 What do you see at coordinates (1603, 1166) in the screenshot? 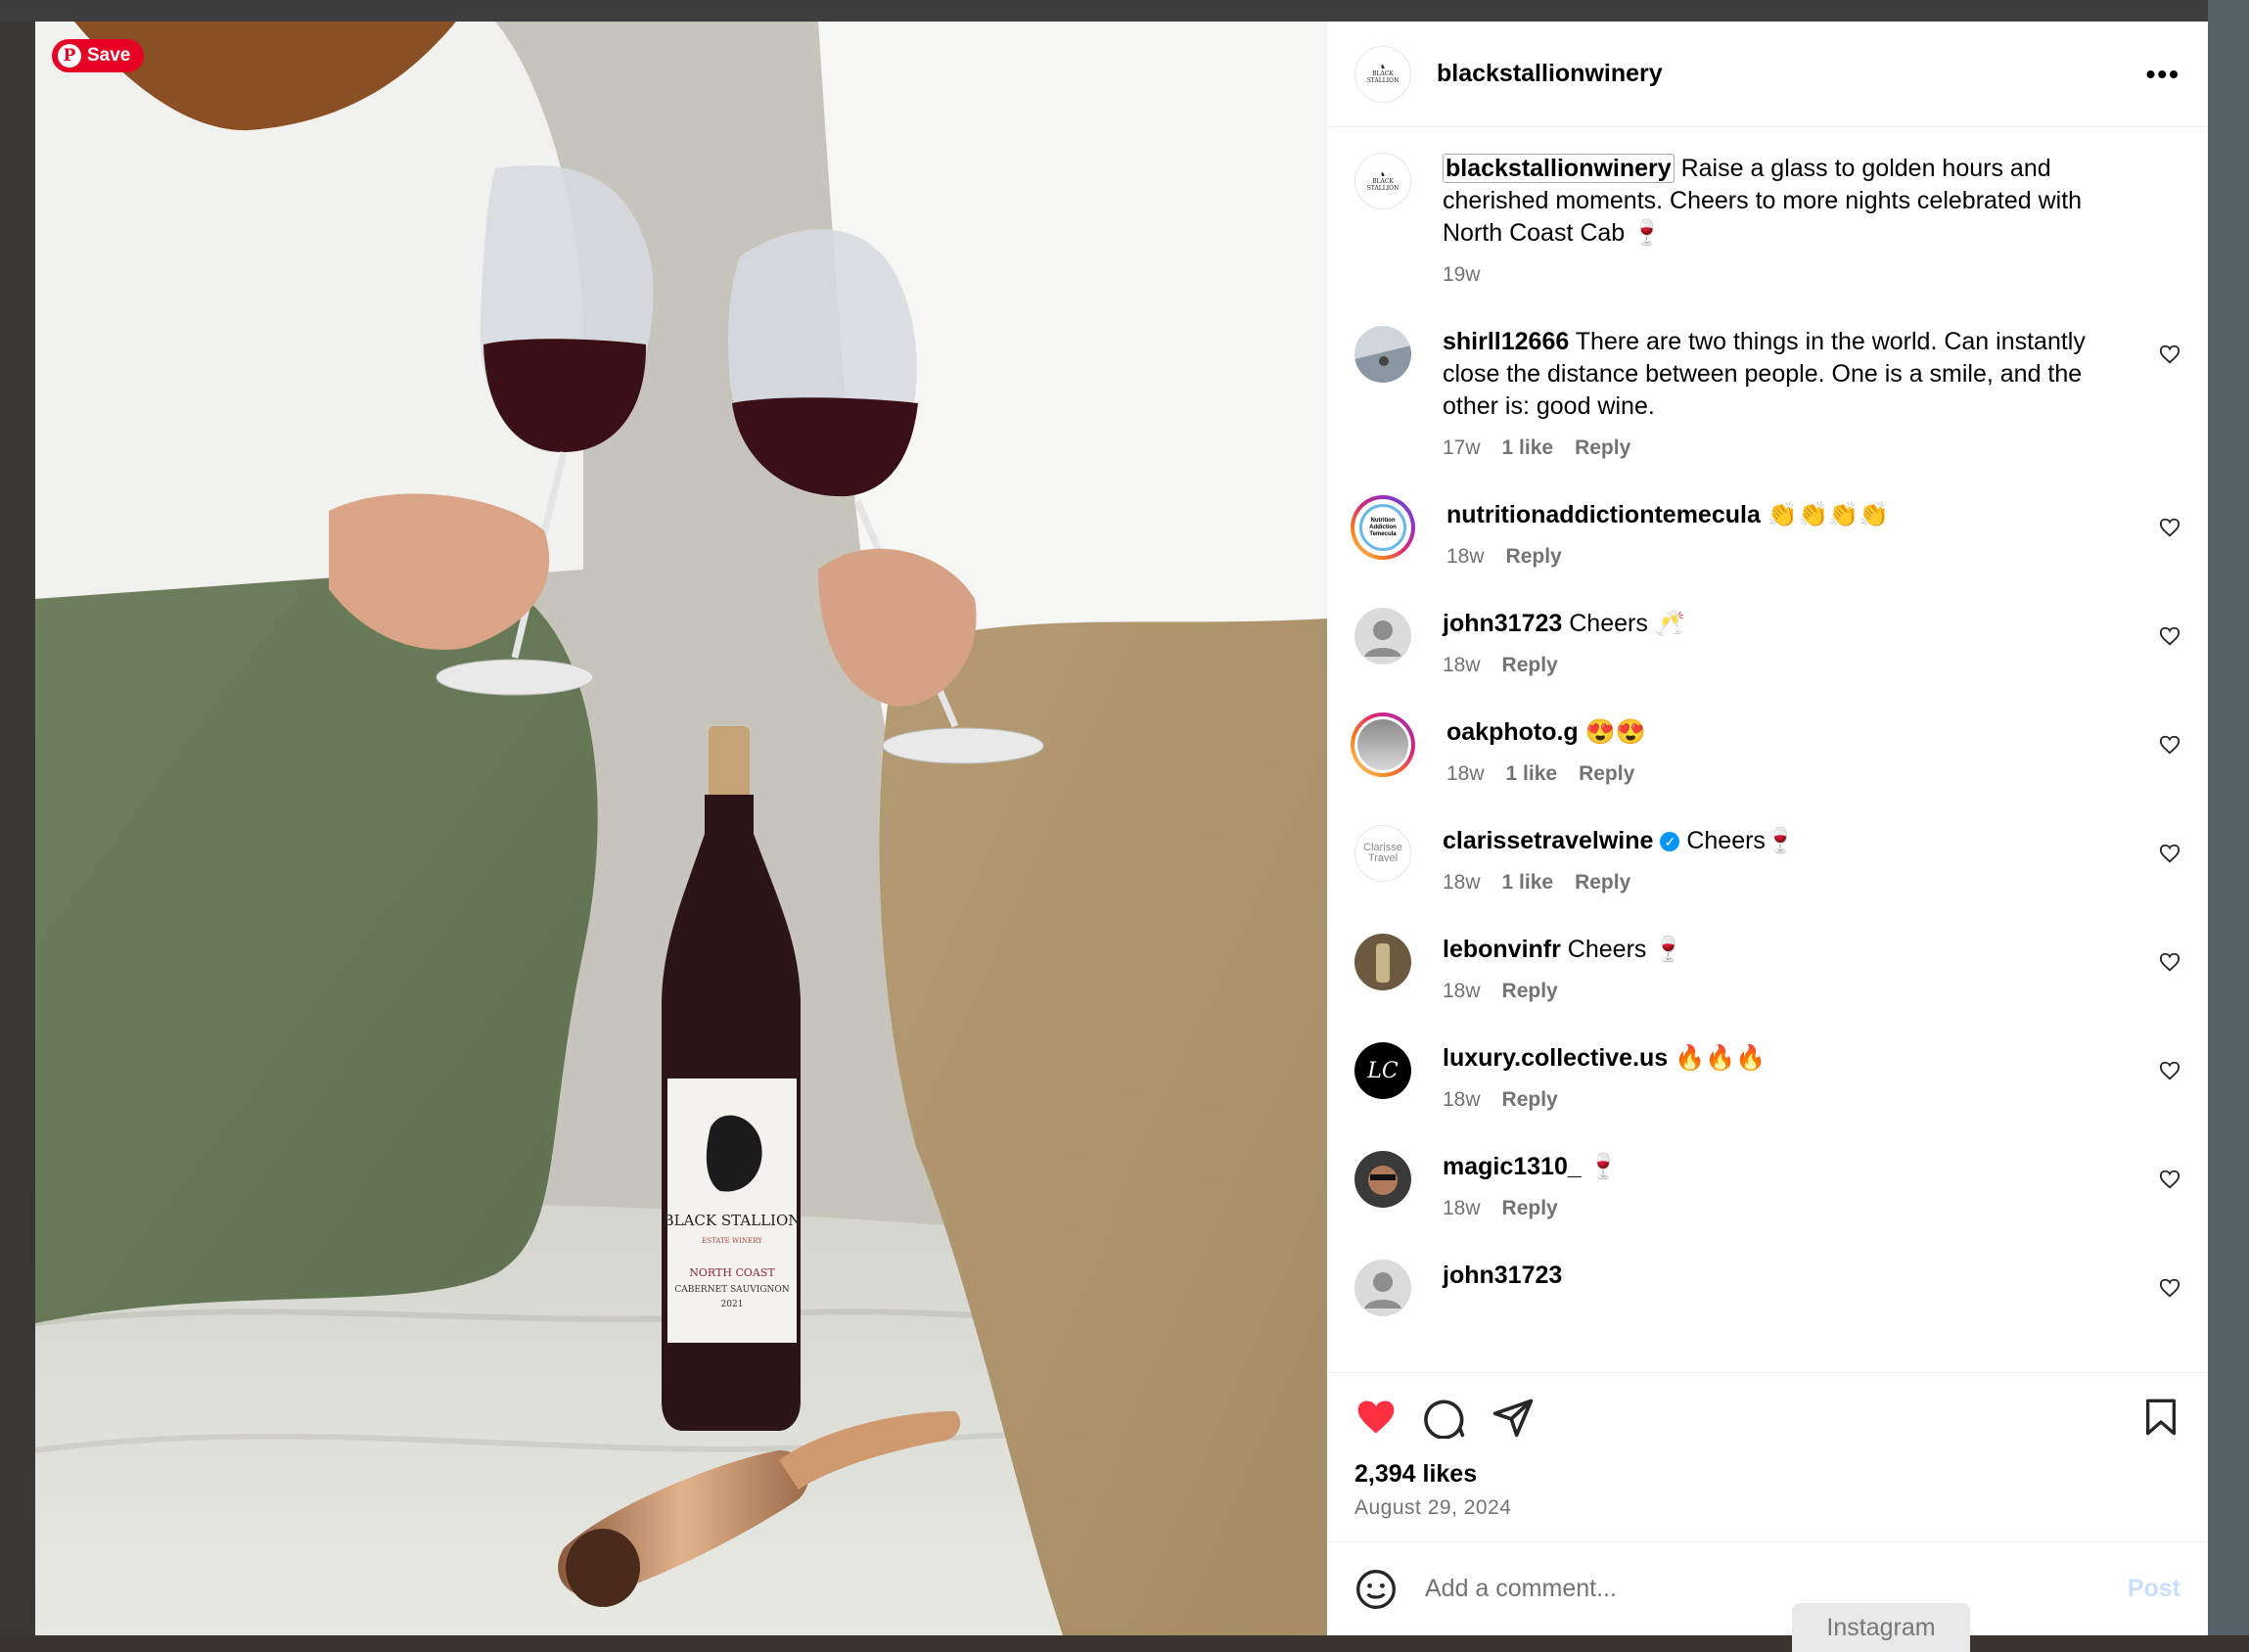
I see `comment-text: 🍷` at bounding box center [1603, 1166].